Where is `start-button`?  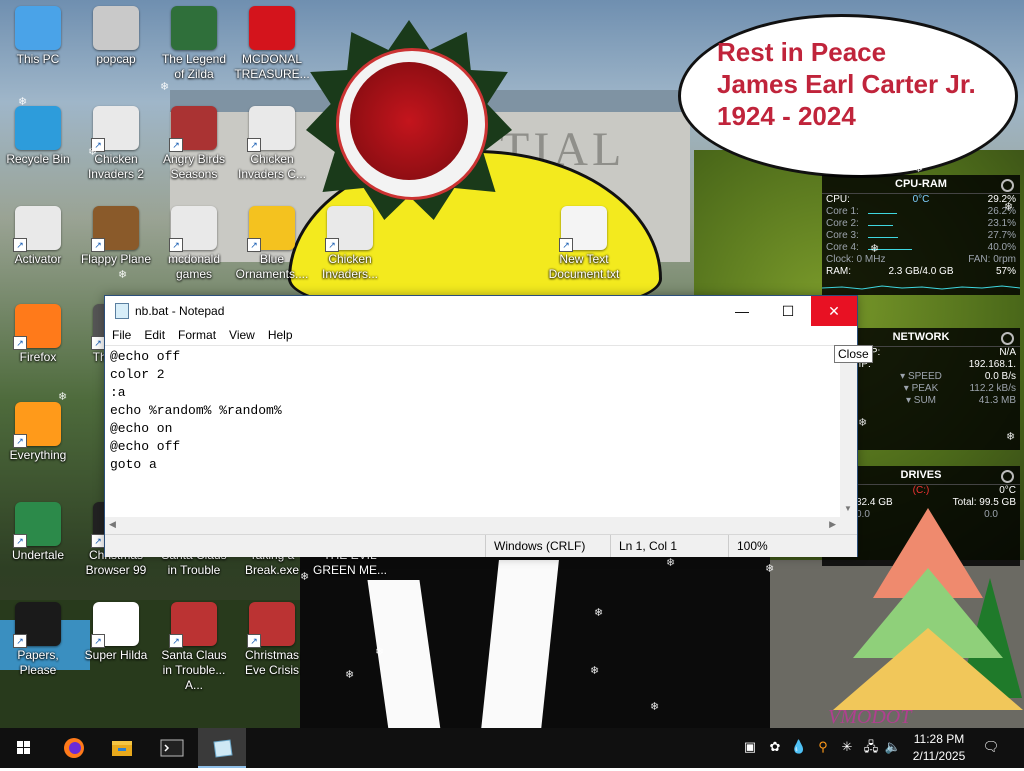
start-button is located at coordinates (24, 748).